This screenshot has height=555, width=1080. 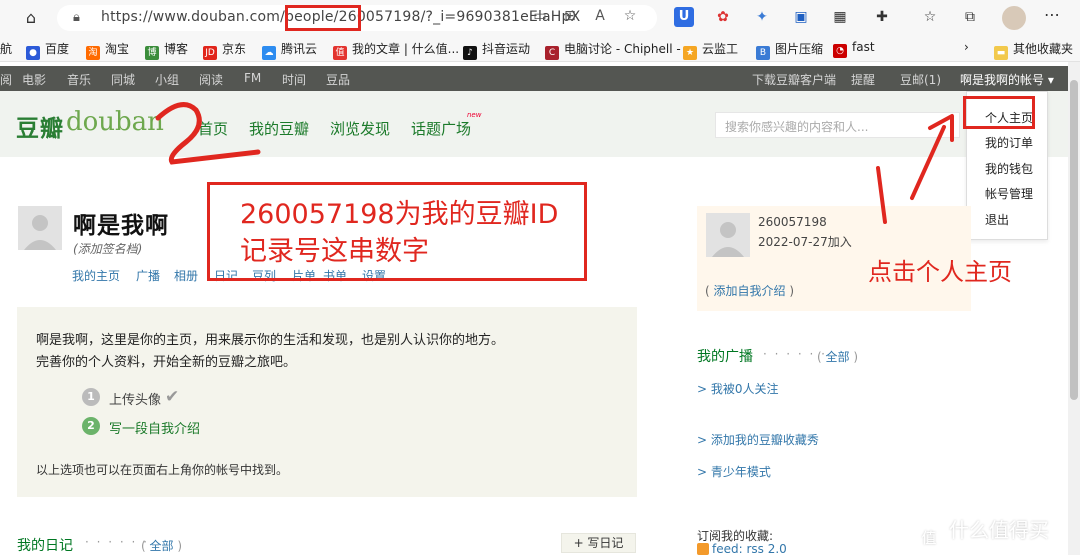 I want to click on arrow-shaft-upper, so click(x=928, y=162).